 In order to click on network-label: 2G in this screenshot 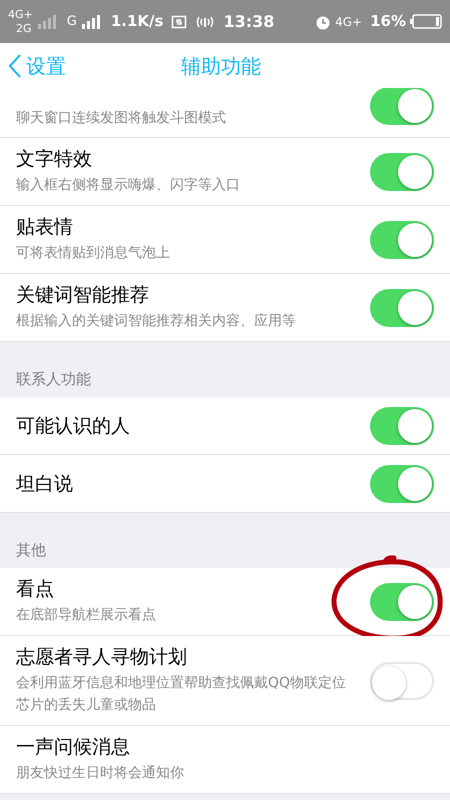, I will do `click(24, 29)`.